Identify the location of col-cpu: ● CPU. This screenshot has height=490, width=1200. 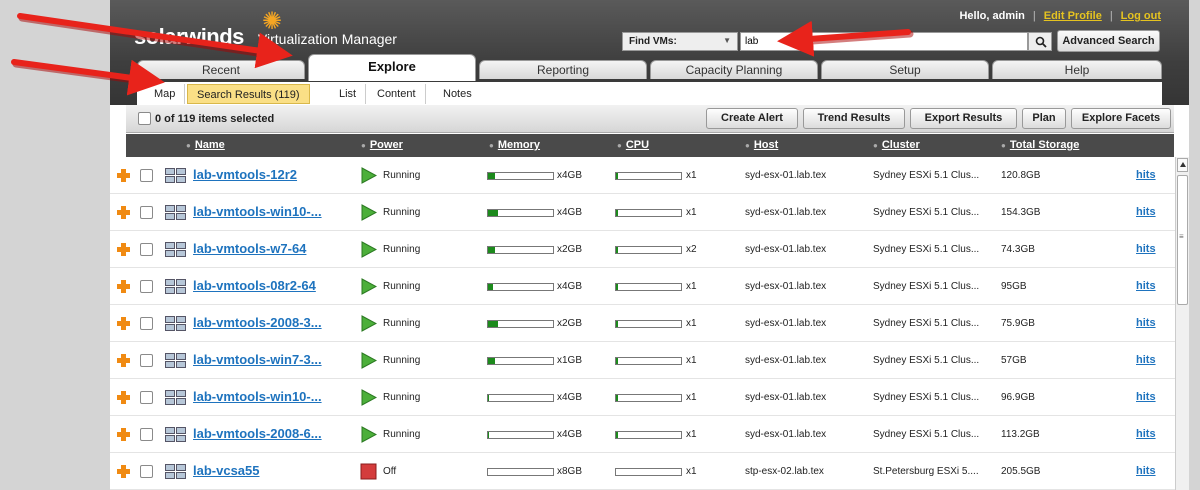
(633, 145).